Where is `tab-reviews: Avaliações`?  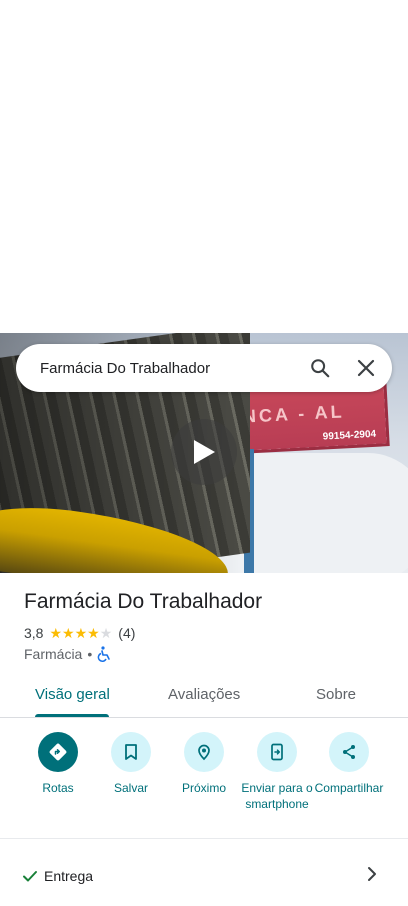 tab-reviews: Avaliações is located at coordinates (204, 694).